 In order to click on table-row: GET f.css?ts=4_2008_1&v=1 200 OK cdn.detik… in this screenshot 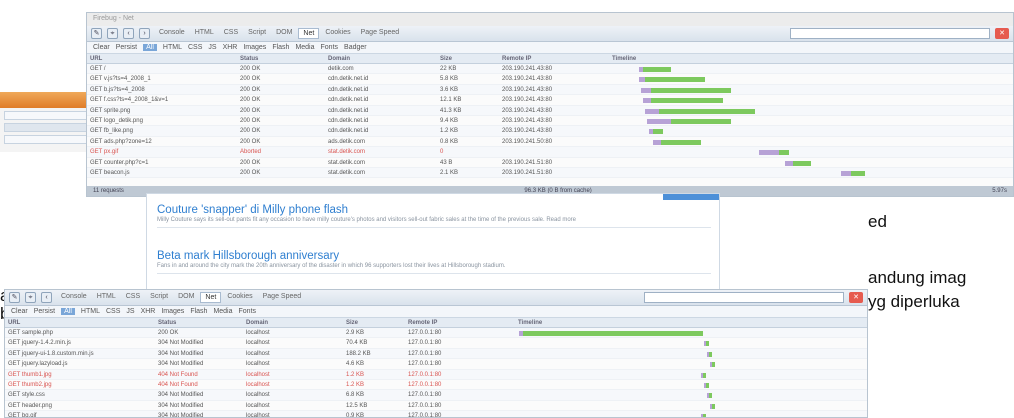, I will do `click(550, 100)`.